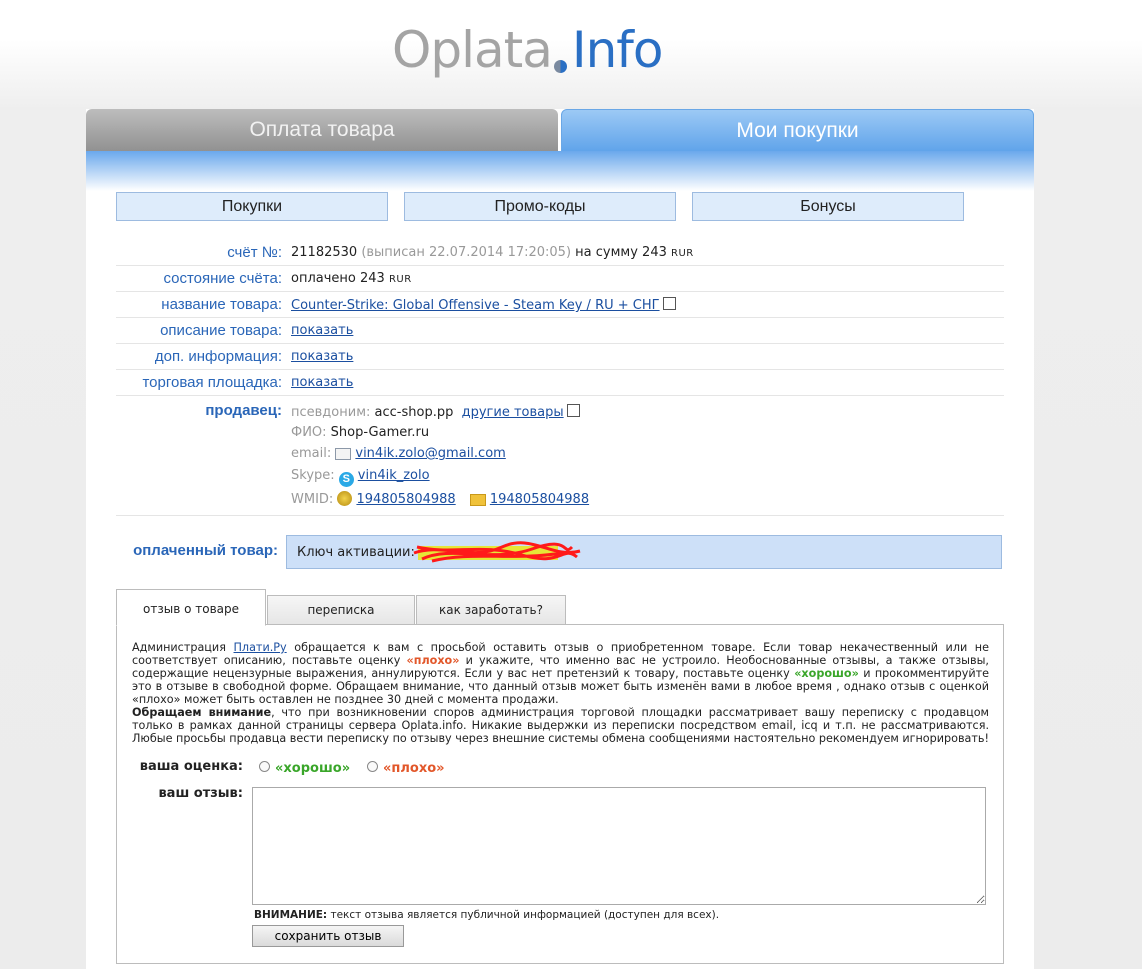 The image size is (1142, 969). I want to click on feedback-textarea, so click(619, 846).